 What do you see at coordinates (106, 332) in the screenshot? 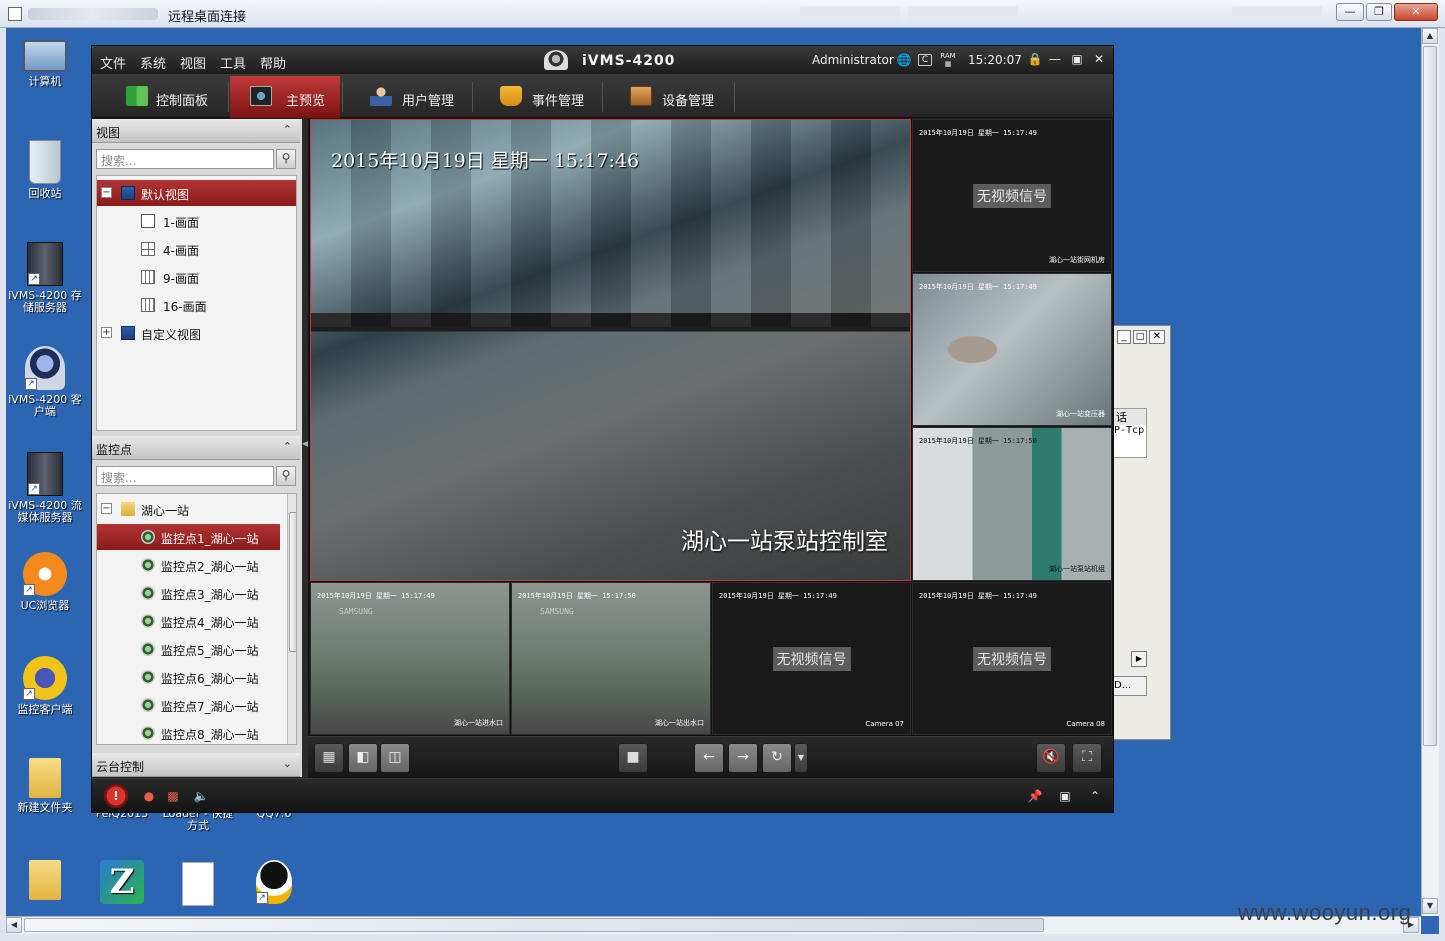
I see `expand-icon: +` at bounding box center [106, 332].